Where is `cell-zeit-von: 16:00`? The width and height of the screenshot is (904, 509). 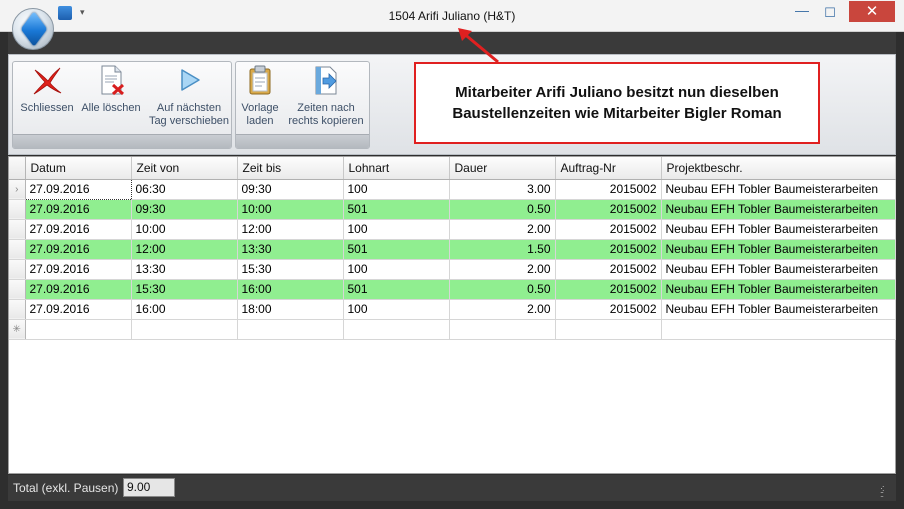 cell-zeit-von: 16:00 is located at coordinates (184, 309).